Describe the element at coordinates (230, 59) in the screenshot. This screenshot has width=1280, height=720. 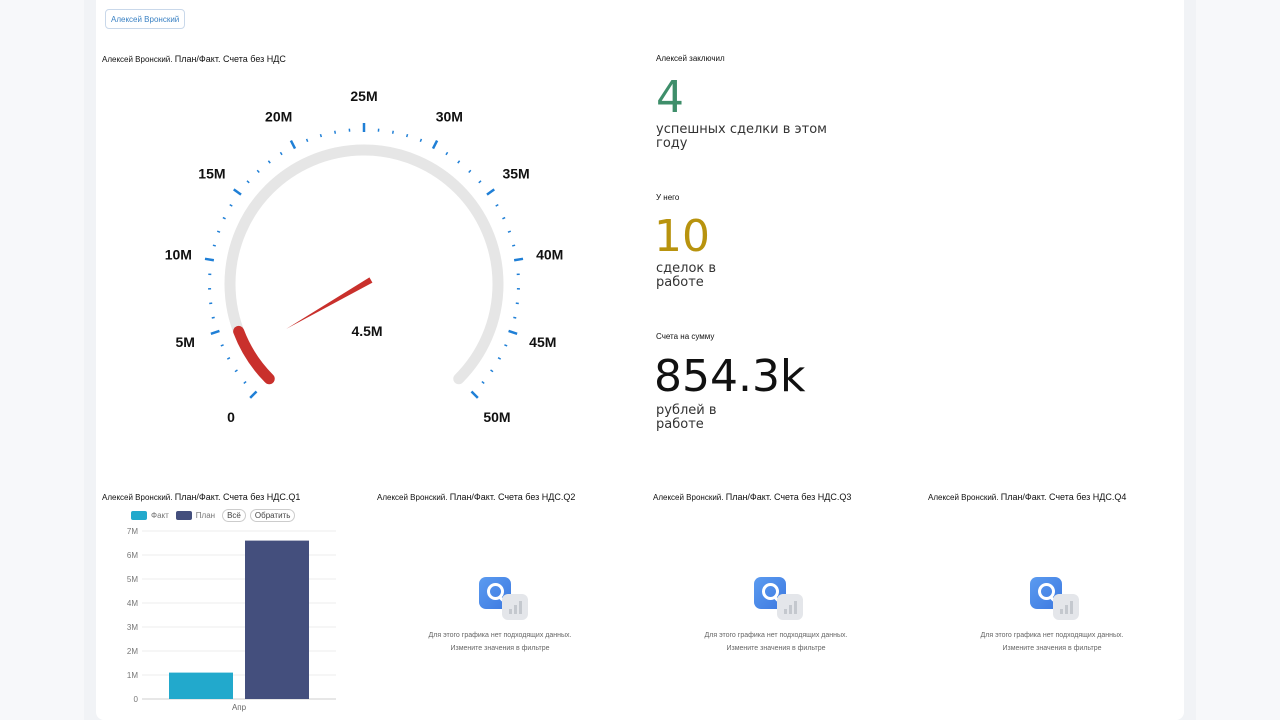
I see `gauge-title-text: План/Факт. Счета без НДС` at that location.